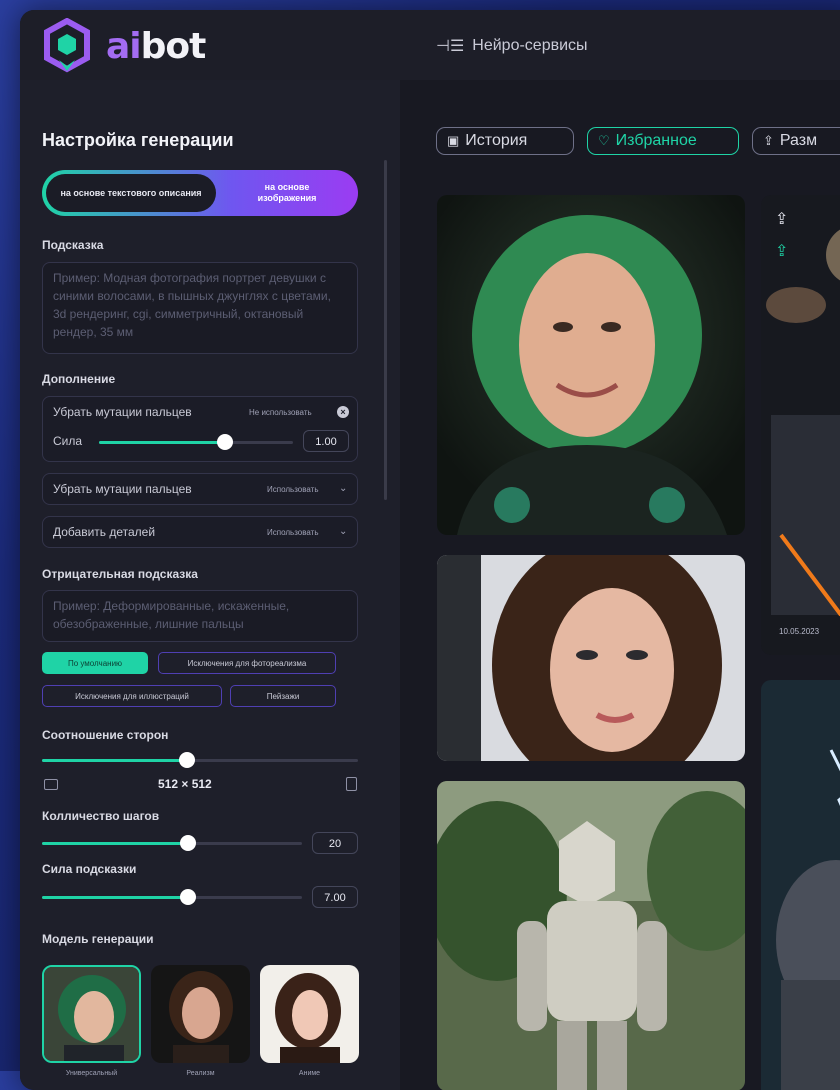 The width and height of the screenshot is (840, 1090). What do you see at coordinates (287, 193) in the screenshot?
I see `mode-image-option: на основе изображения` at bounding box center [287, 193].